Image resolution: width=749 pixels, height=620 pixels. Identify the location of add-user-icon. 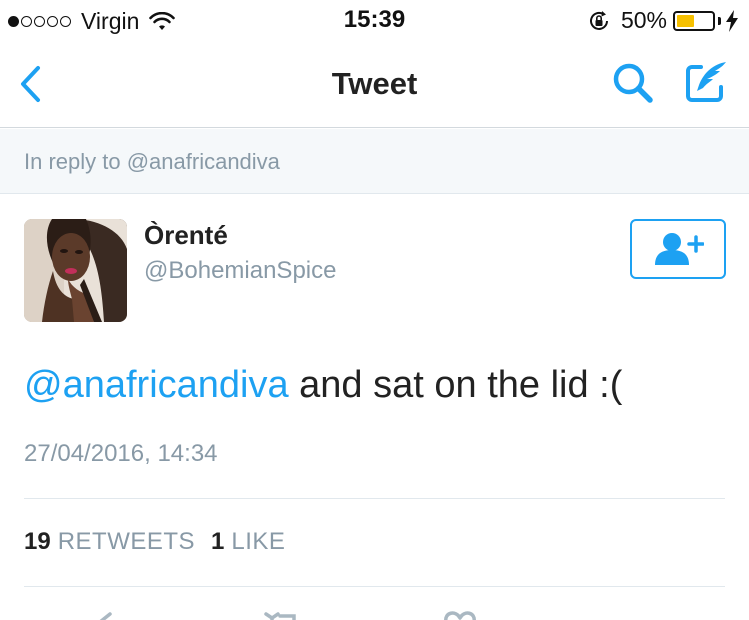
(679, 249).